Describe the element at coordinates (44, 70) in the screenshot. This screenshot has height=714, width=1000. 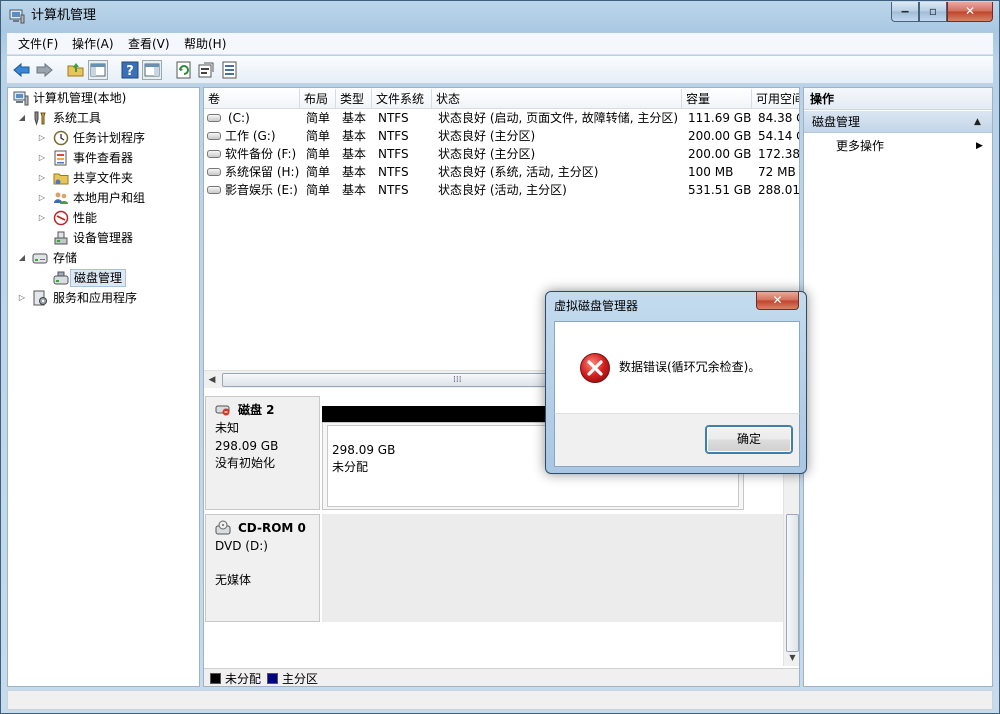
I see `forward-icon` at that location.